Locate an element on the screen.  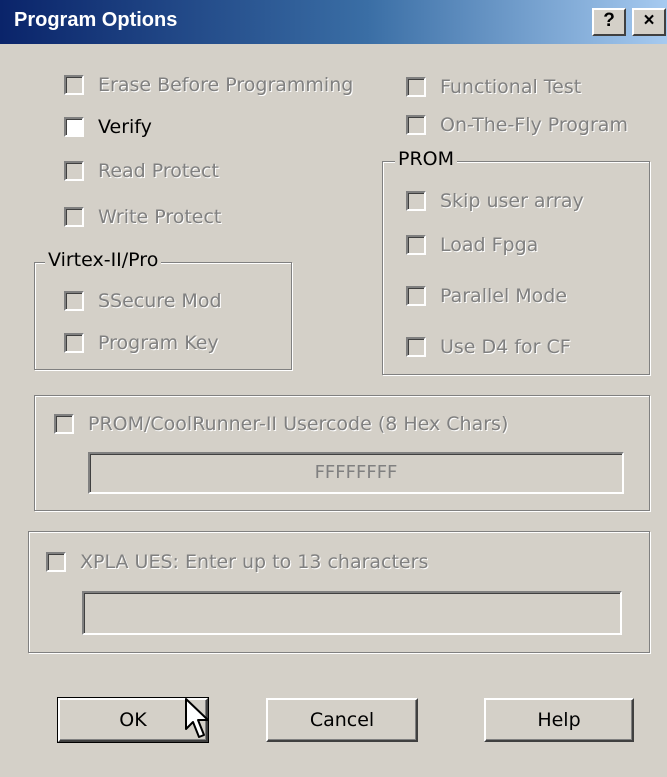
functional-test-checkbox: Functional Test is located at coordinates (493, 87).